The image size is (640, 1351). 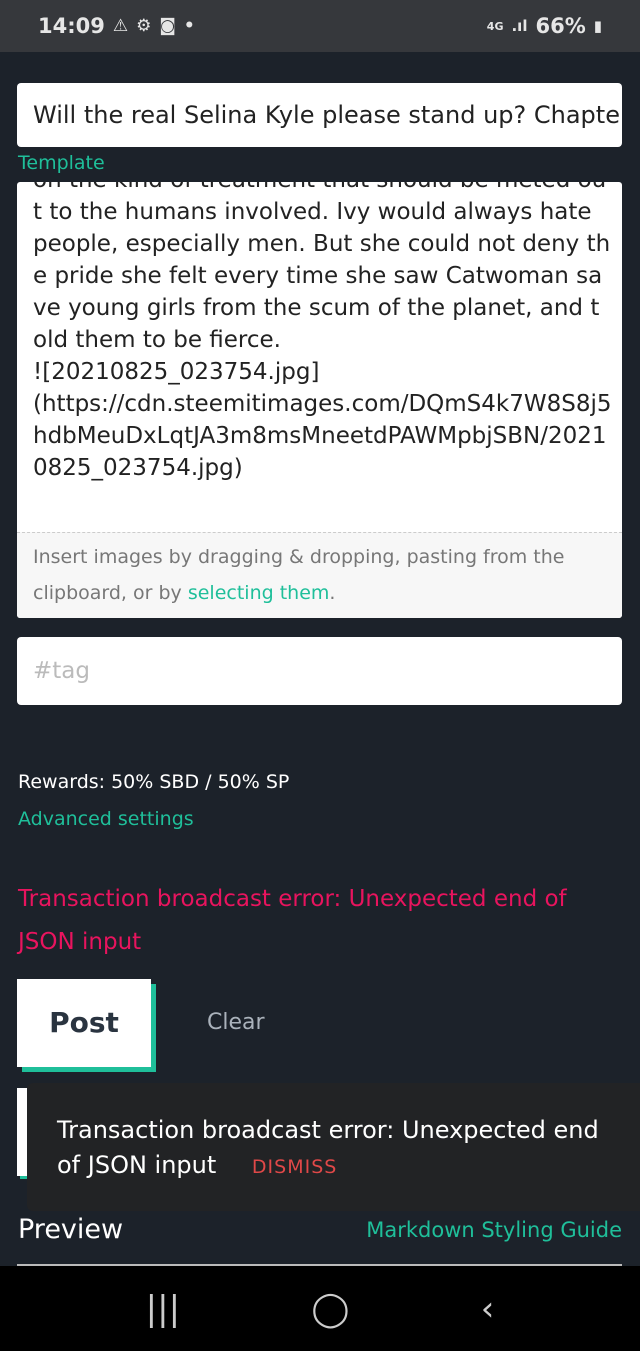 I want to click on gear-icon: ⚙, so click(x=144, y=26).